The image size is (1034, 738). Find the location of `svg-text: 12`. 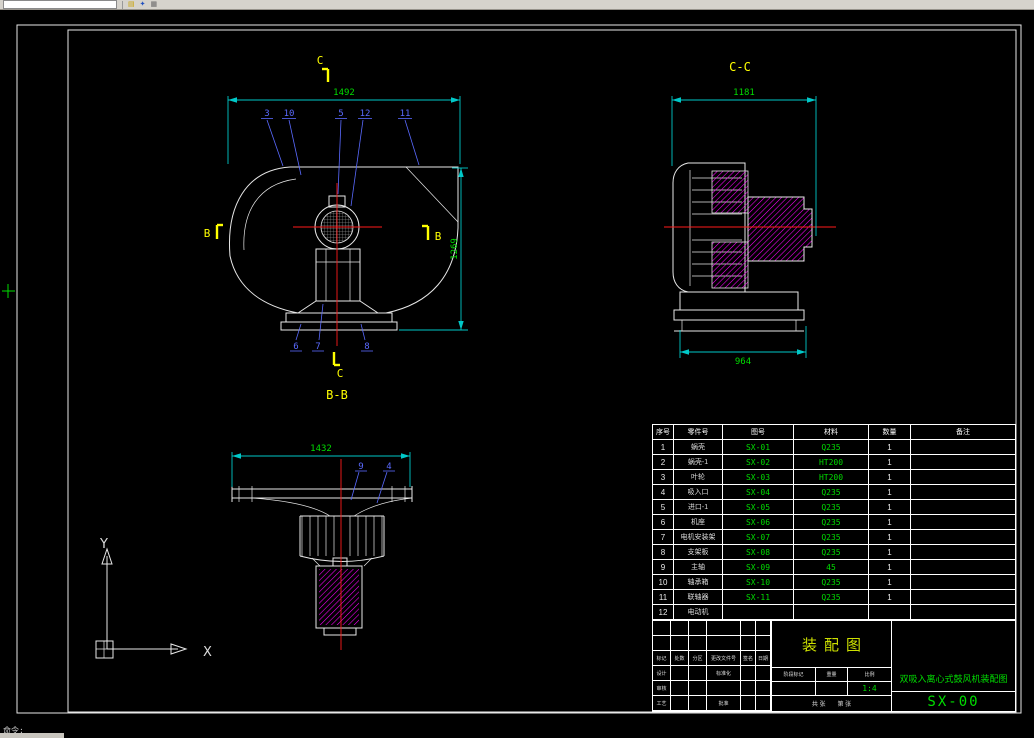

svg-text: 12 is located at coordinates (365, 114).